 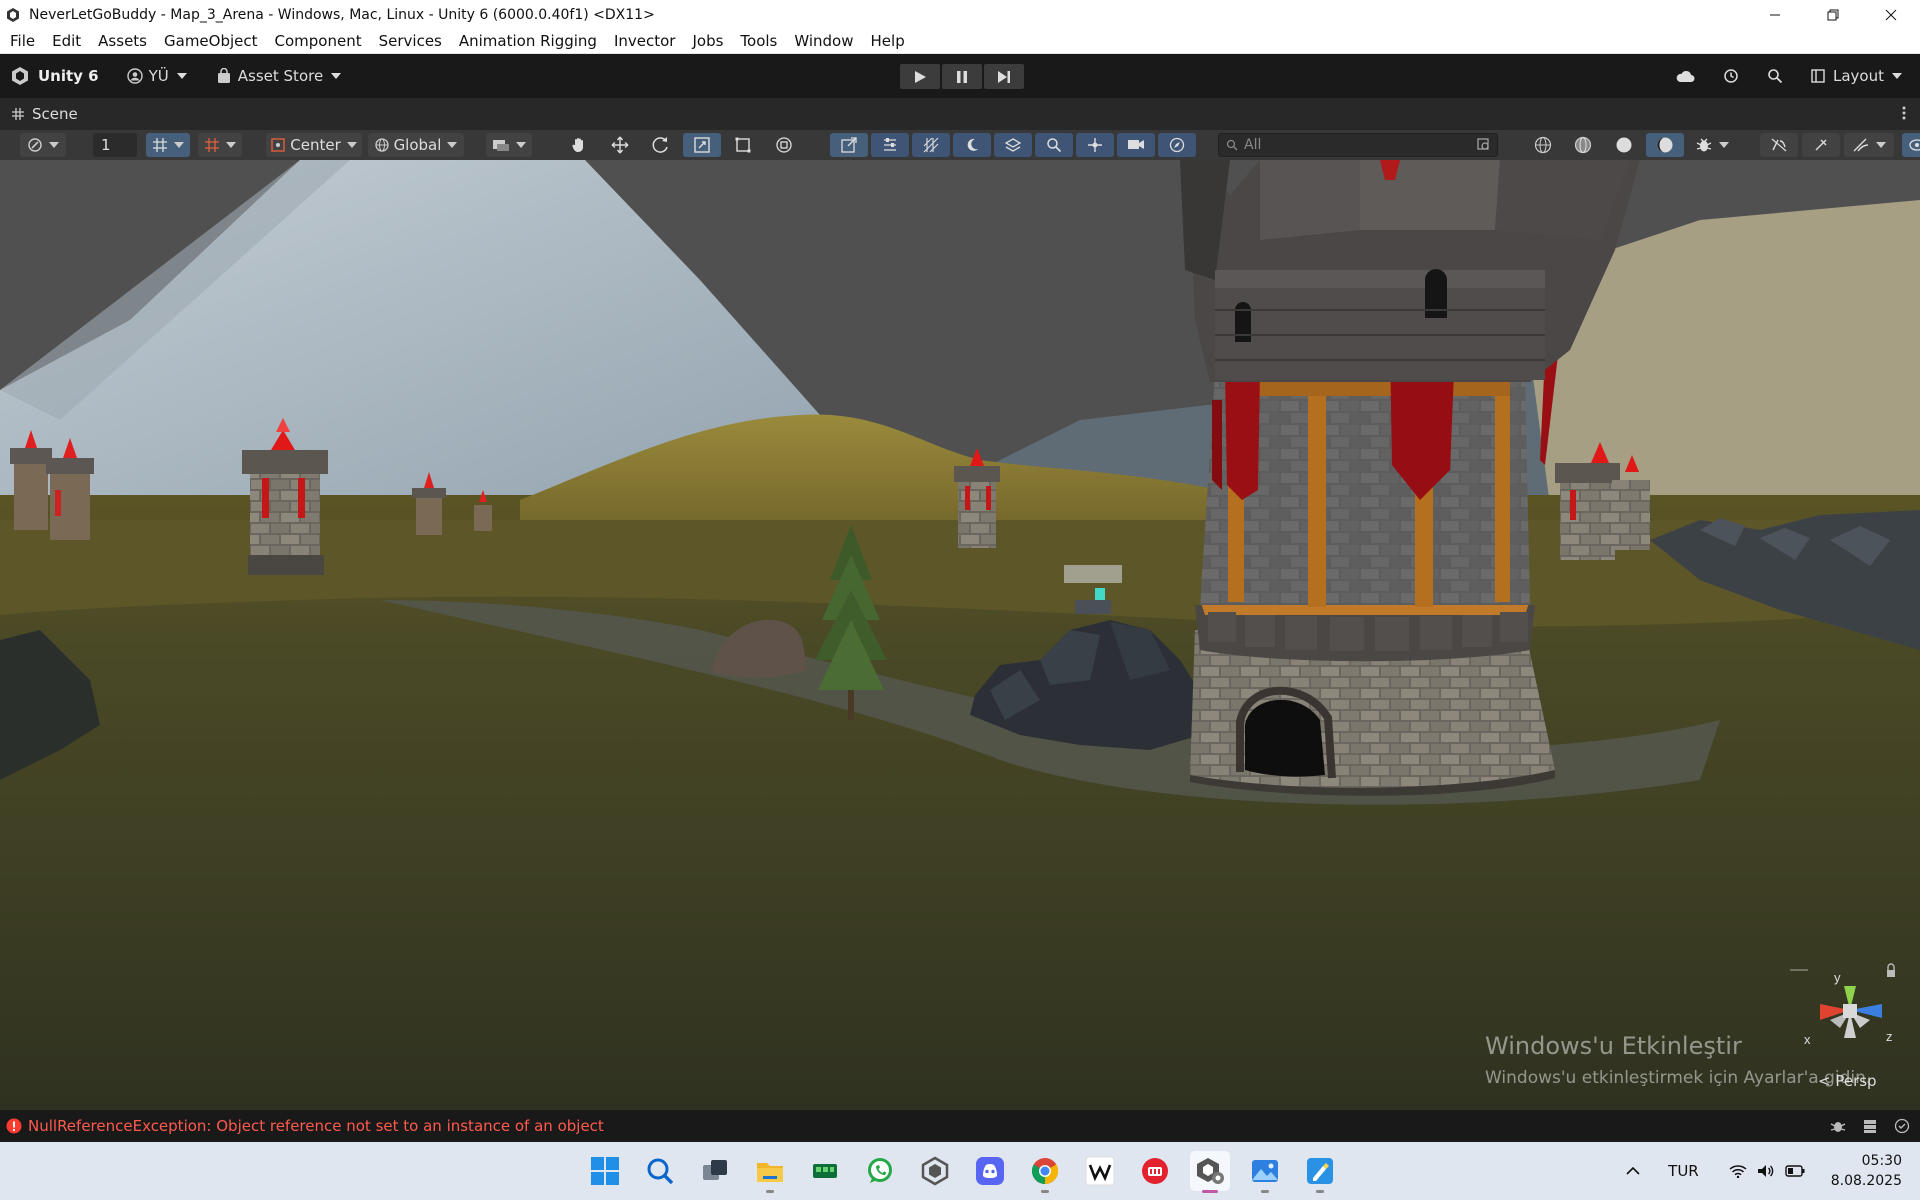 What do you see at coordinates (1633, 1171) in the screenshot?
I see `chevron-up-icon` at bounding box center [1633, 1171].